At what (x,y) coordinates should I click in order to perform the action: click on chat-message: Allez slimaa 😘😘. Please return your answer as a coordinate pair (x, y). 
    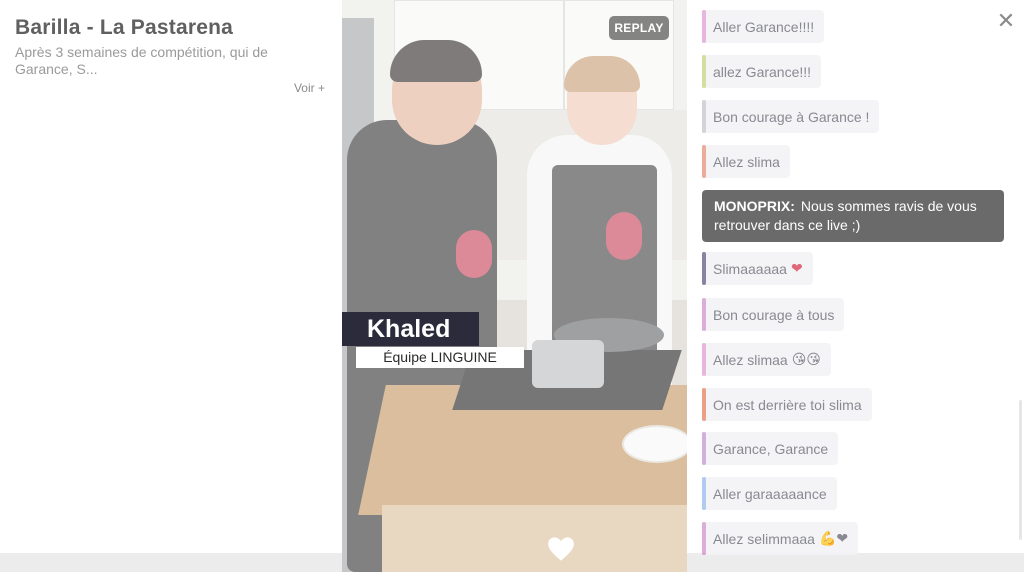
    Looking at the image, I should click on (766, 359).